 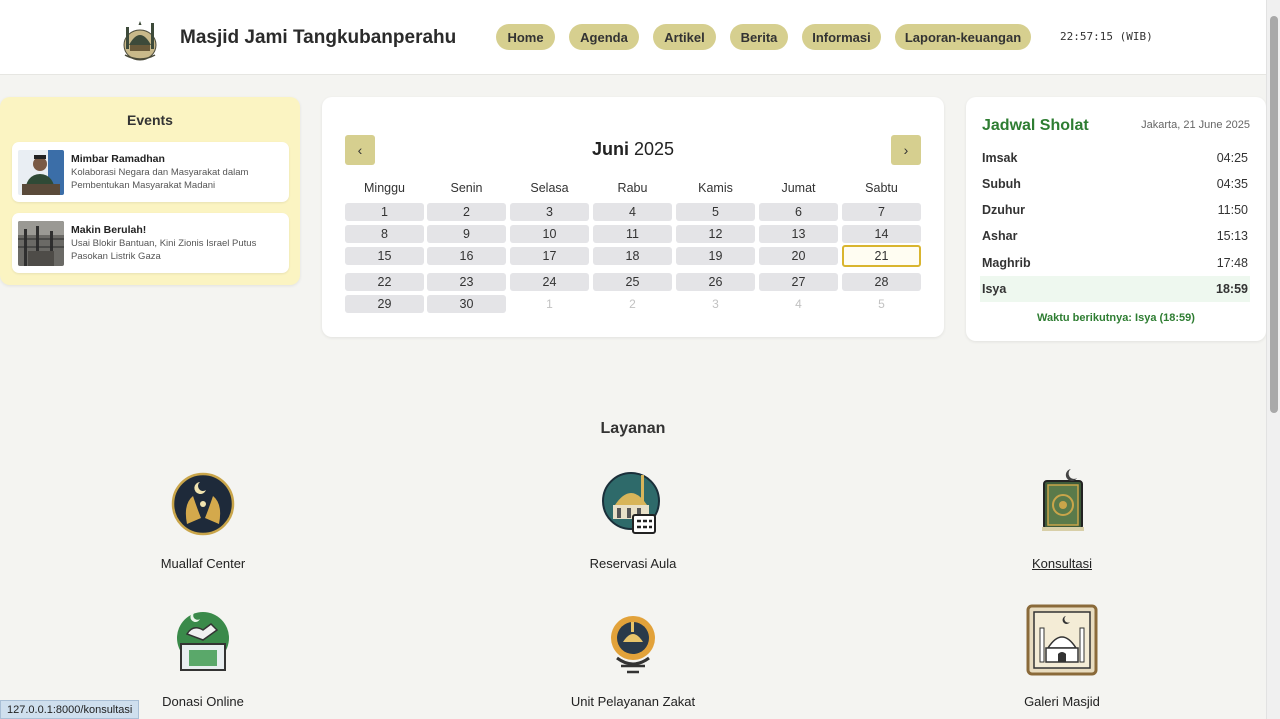 What do you see at coordinates (633, 428) in the screenshot?
I see `layanan-title: Layanan` at bounding box center [633, 428].